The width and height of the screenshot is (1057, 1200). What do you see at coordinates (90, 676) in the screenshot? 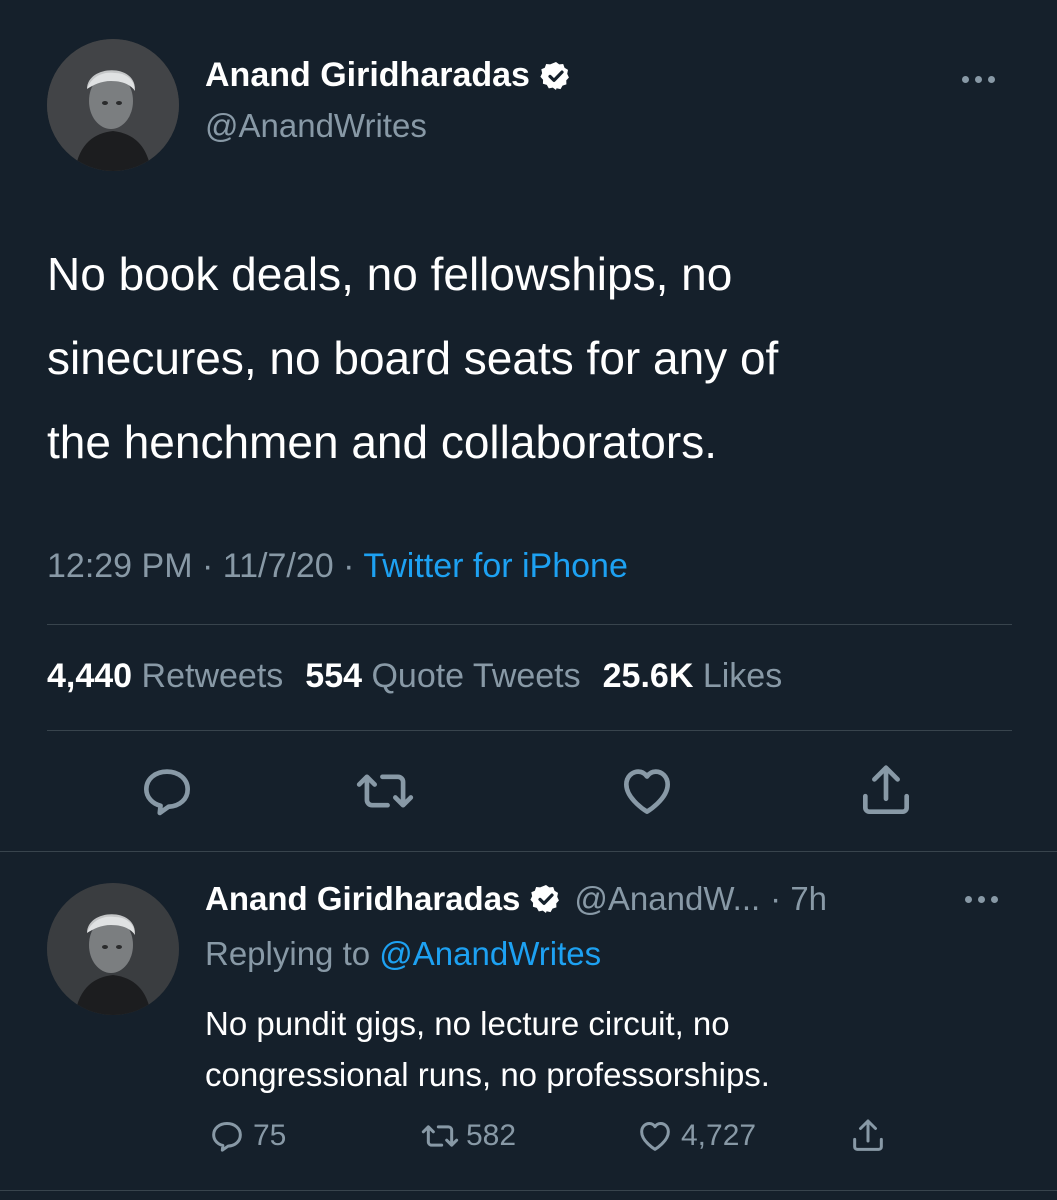
I see `retweets-count: 4,440` at bounding box center [90, 676].